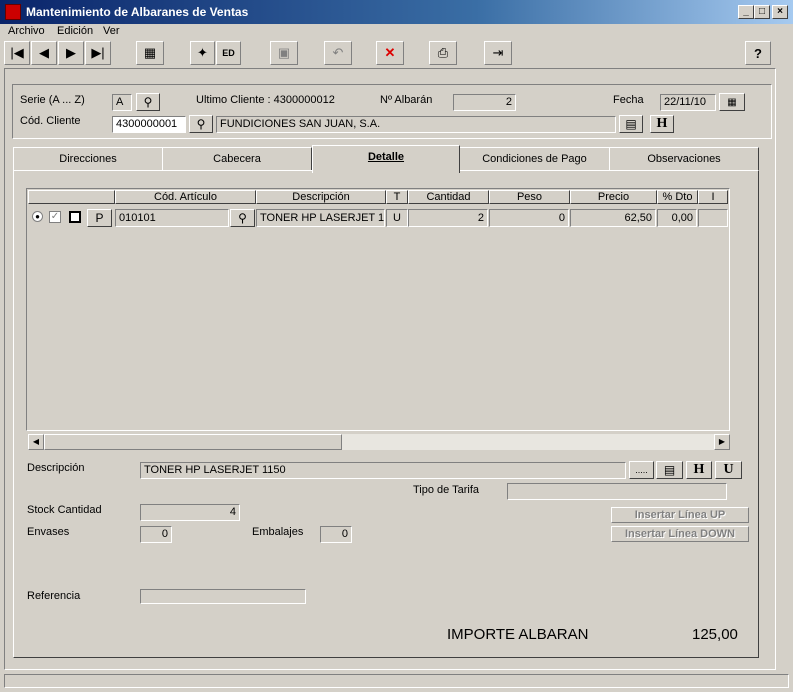  I want to click on scroll-left-icon: ◀, so click(36, 442).